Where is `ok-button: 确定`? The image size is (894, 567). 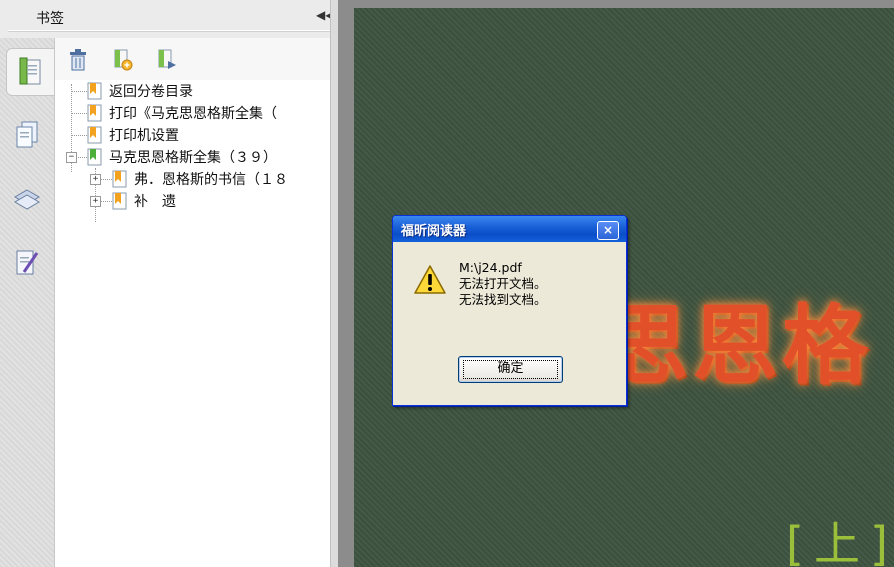
ok-button: 确定 is located at coordinates (510, 369).